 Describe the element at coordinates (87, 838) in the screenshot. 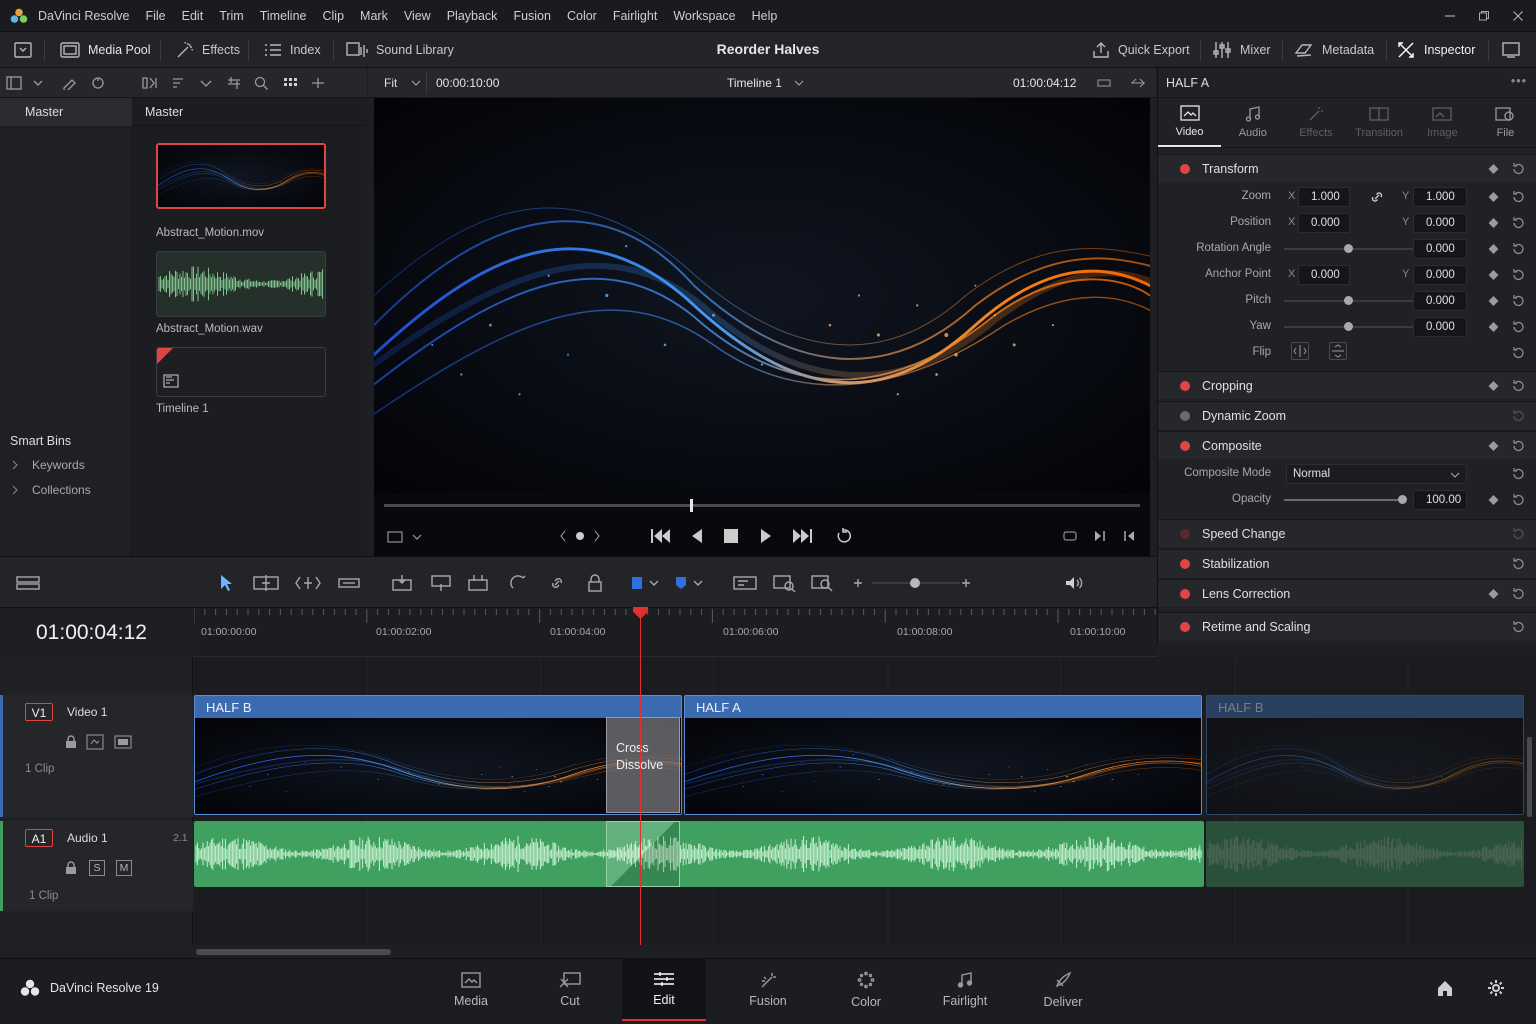

I see `track-name-a1: Audio 1` at that location.